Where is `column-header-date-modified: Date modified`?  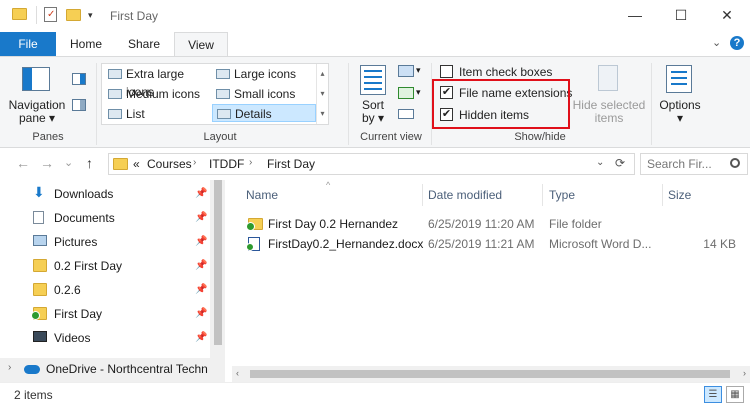 column-header-date-modified: Date modified is located at coordinates (465, 195).